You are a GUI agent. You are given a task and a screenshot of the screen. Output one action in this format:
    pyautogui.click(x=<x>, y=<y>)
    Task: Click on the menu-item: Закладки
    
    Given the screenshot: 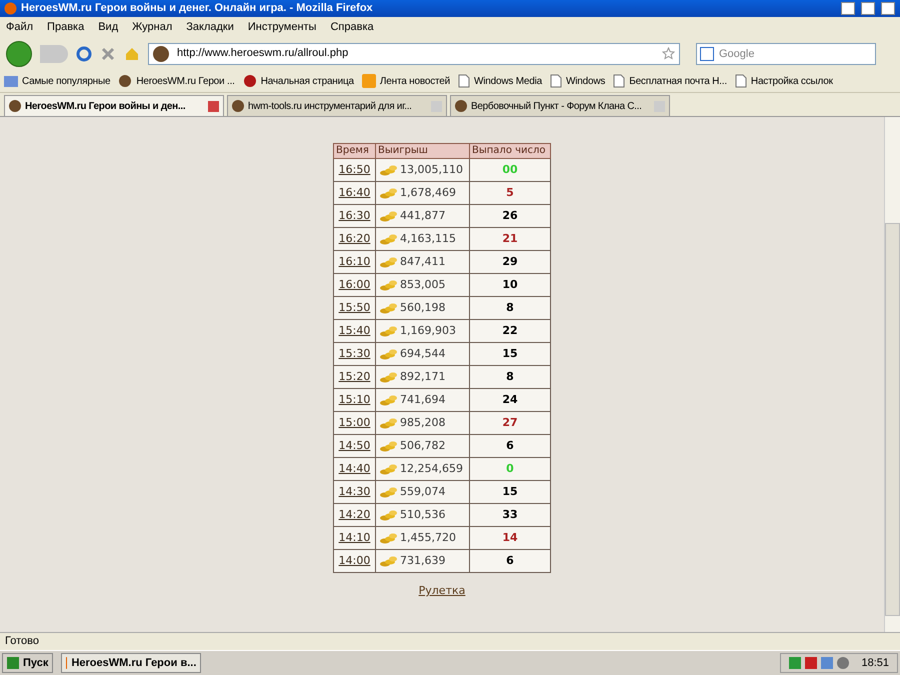 What is the action you would take?
    pyautogui.click(x=210, y=27)
    